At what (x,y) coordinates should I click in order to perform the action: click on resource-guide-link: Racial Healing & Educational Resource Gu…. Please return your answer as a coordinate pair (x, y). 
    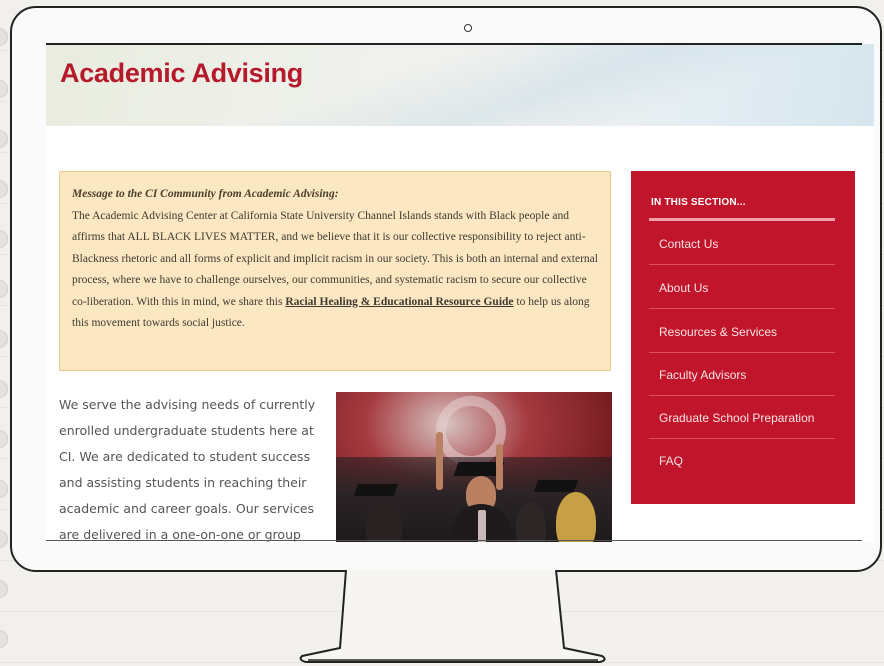
    Looking at the image, I should click on (399, 302).